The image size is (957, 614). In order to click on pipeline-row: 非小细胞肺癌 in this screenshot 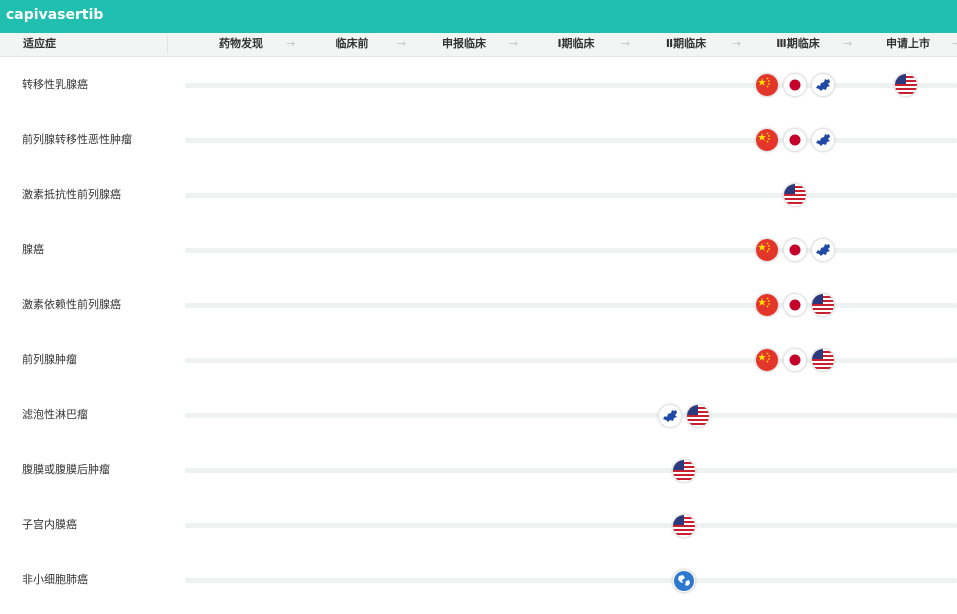, I will do `click(478, 579)`.